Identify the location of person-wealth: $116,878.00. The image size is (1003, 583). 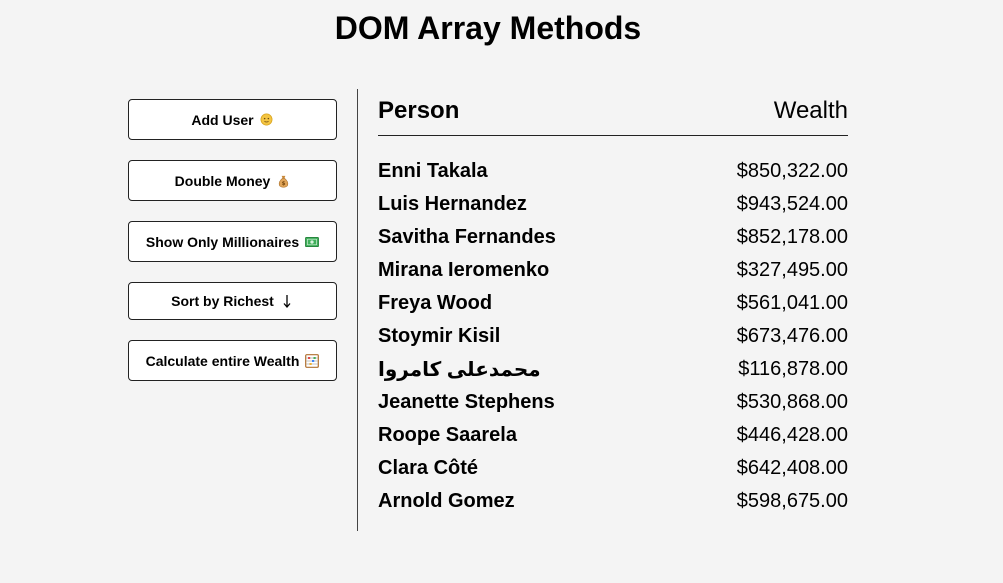
(793, 369).